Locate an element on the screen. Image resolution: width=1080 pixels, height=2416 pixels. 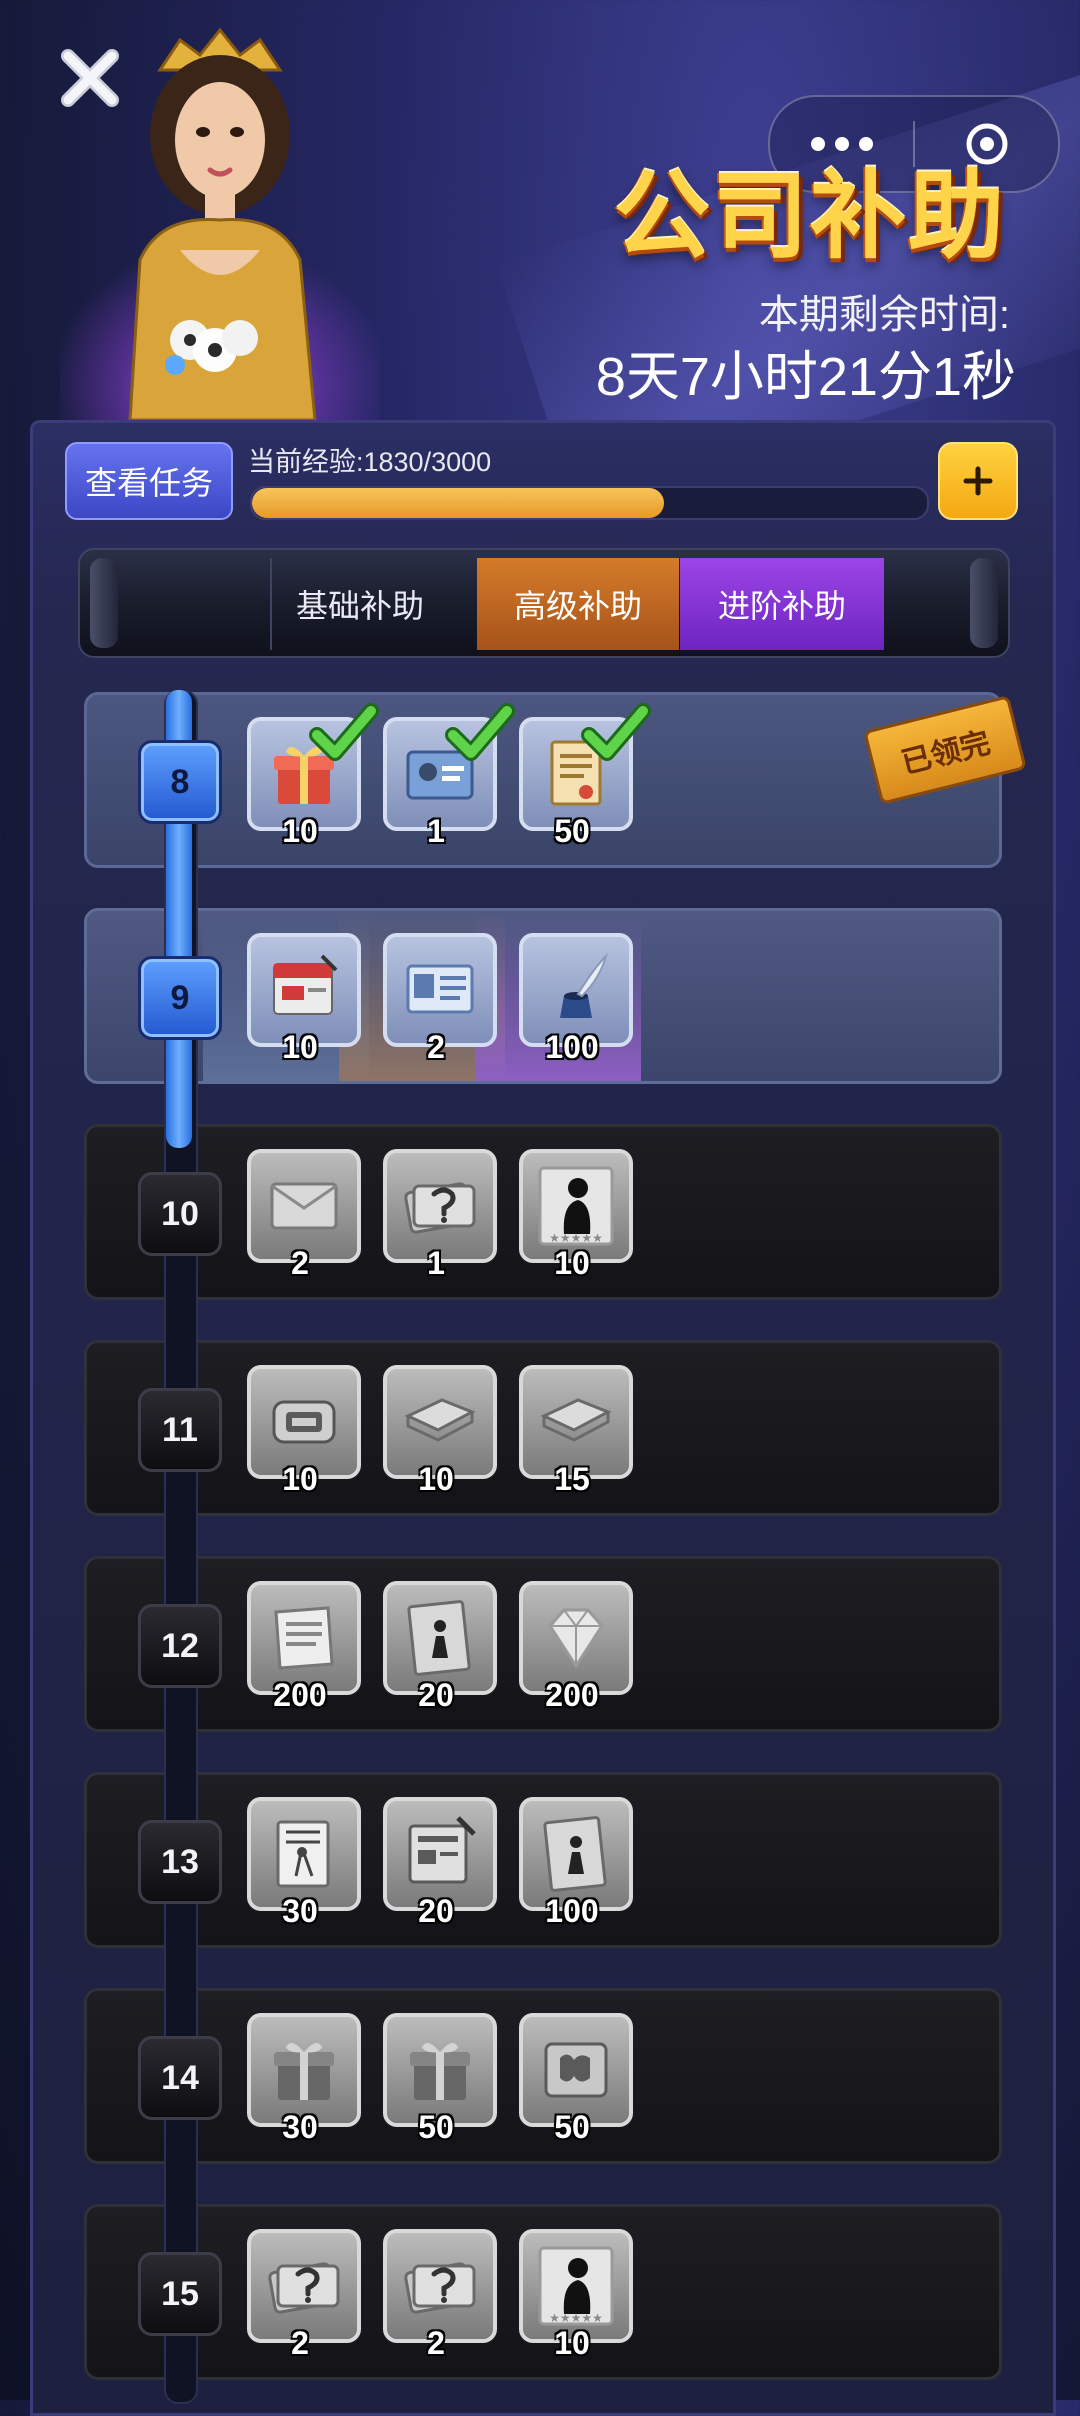
tab-pro-subsidy: 进阶补助 is located at coordinates (782, 604).